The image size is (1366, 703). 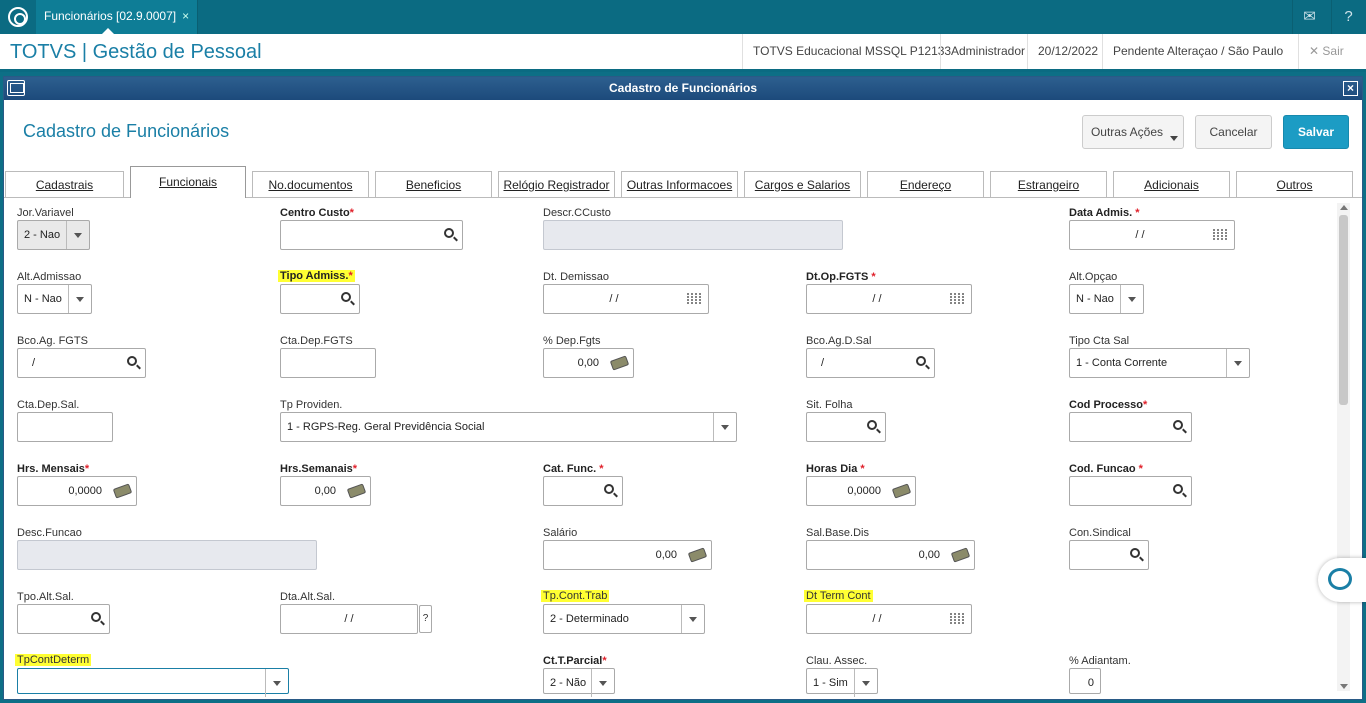 What do you see at coordinates (693, 235) in the screenshot?
I see `descr-ccusto-field` at bounding box center [693, 235].